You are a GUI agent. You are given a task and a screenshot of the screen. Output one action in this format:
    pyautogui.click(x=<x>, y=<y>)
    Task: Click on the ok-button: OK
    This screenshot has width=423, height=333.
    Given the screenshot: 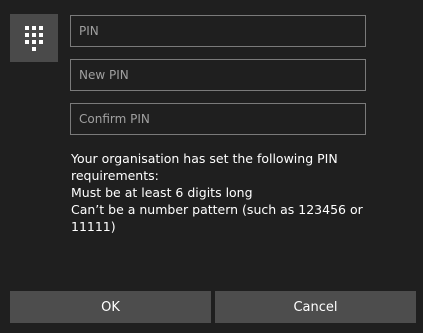 What is the action you would take?
    pyautogui.click(x=110, y=307)
    